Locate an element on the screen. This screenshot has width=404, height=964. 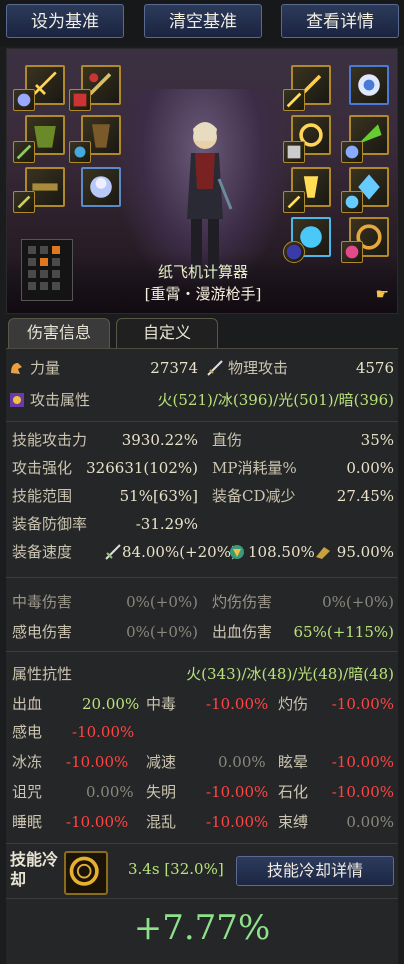
cooldown-details-button: 技能冷却详情 is located at coordinates (315, 871).